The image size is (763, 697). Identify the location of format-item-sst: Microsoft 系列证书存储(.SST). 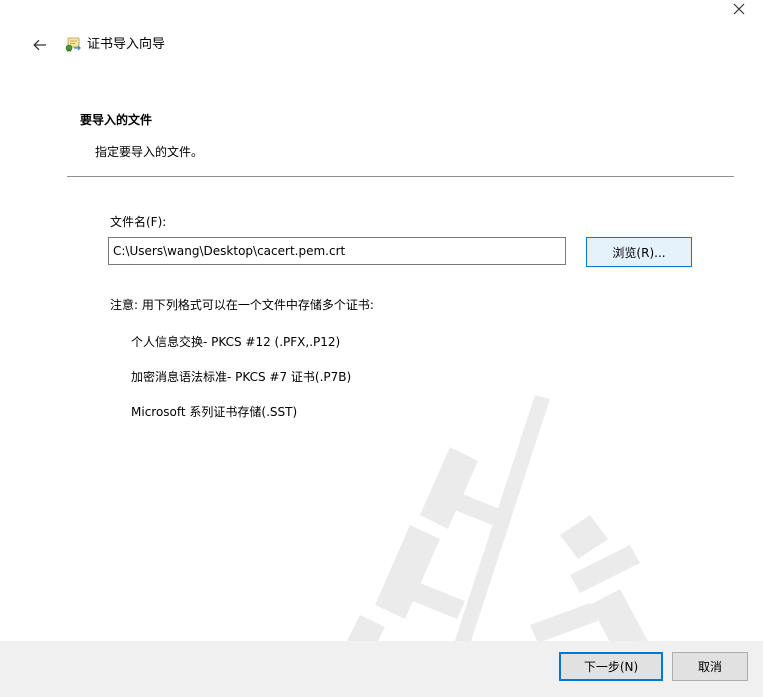
(214, 412).